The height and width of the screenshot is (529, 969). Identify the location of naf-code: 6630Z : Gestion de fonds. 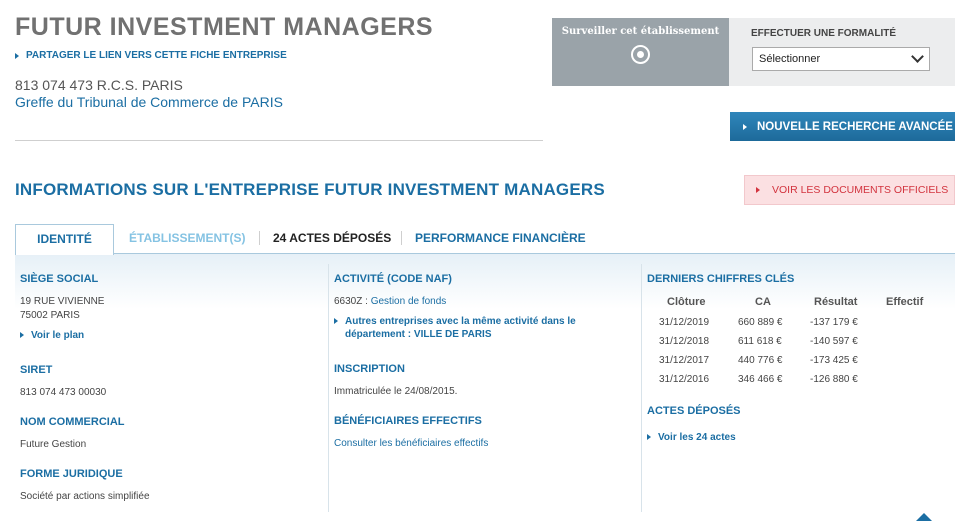
(390, 301).